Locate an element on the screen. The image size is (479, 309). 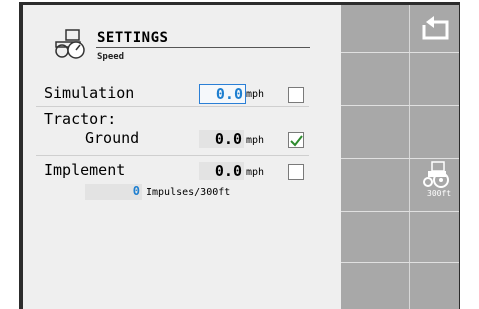
simulation-unit: mph is located at coordinates (255, 94).